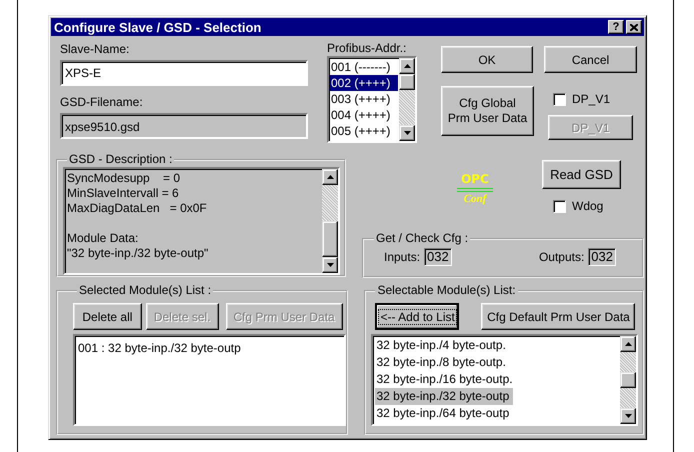 This screenshot has height=452, width=694. I want to click on read-gsd-button: Read GSD, so click(581, 174).